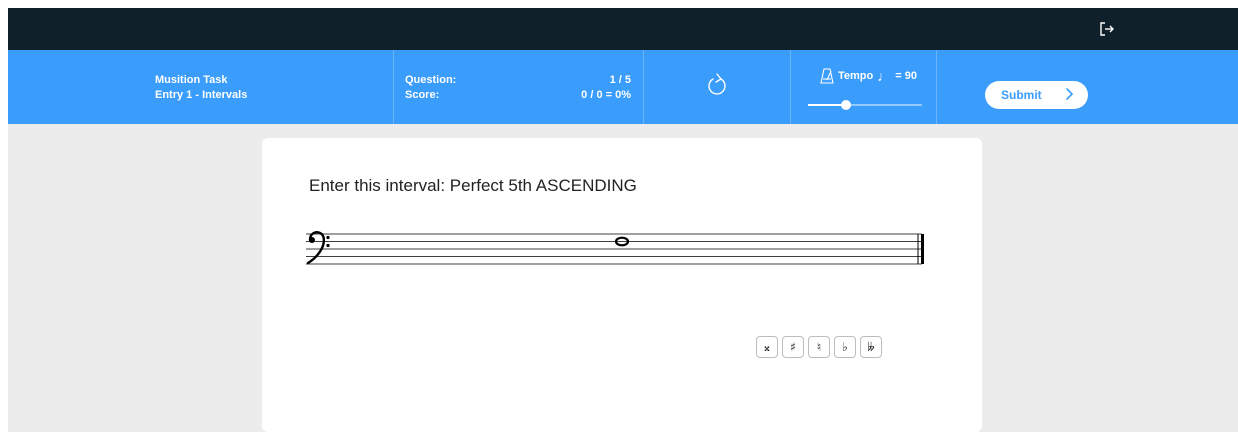  Describe the element at coordinates (865, 105) in the screenshot. I see `tempo-slider` at that location.